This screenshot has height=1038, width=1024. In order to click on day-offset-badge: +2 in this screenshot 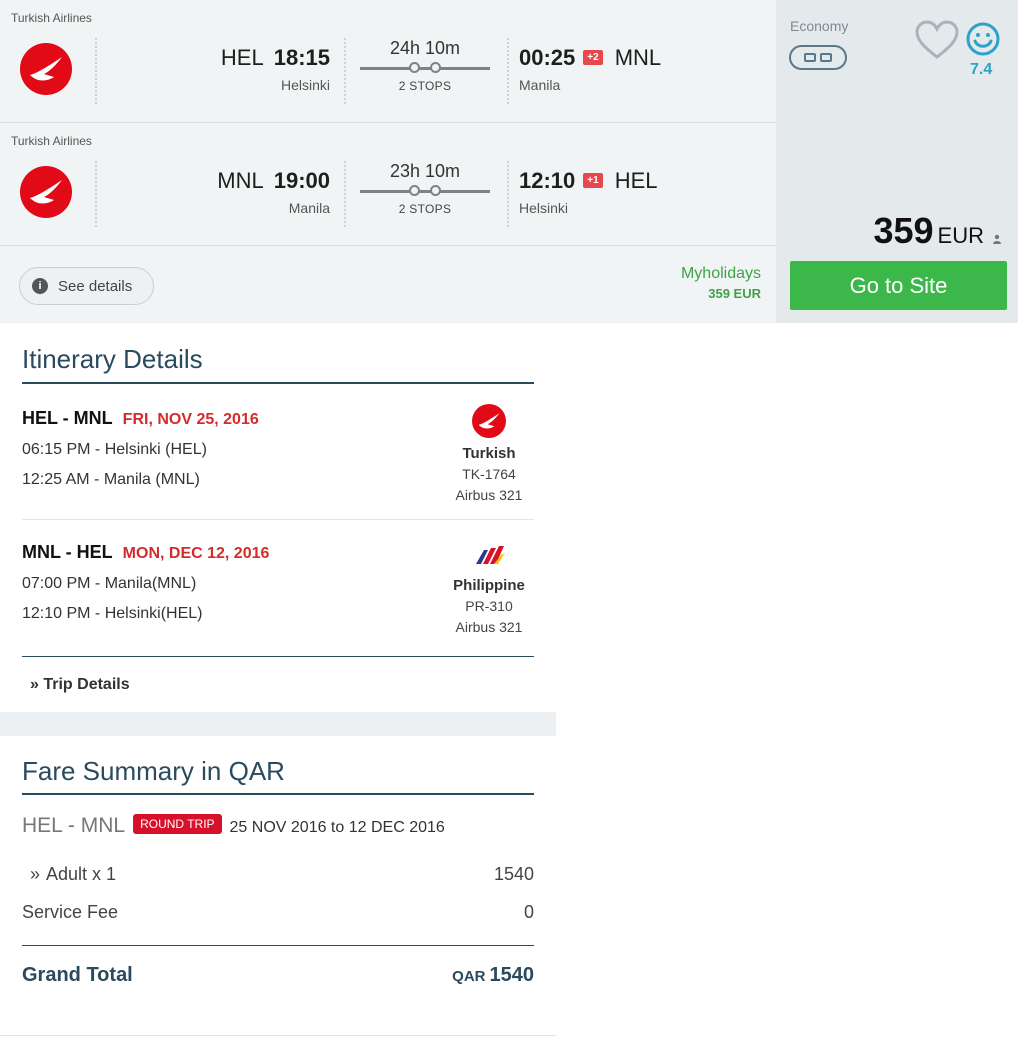, I will do `click(593, 57)`.